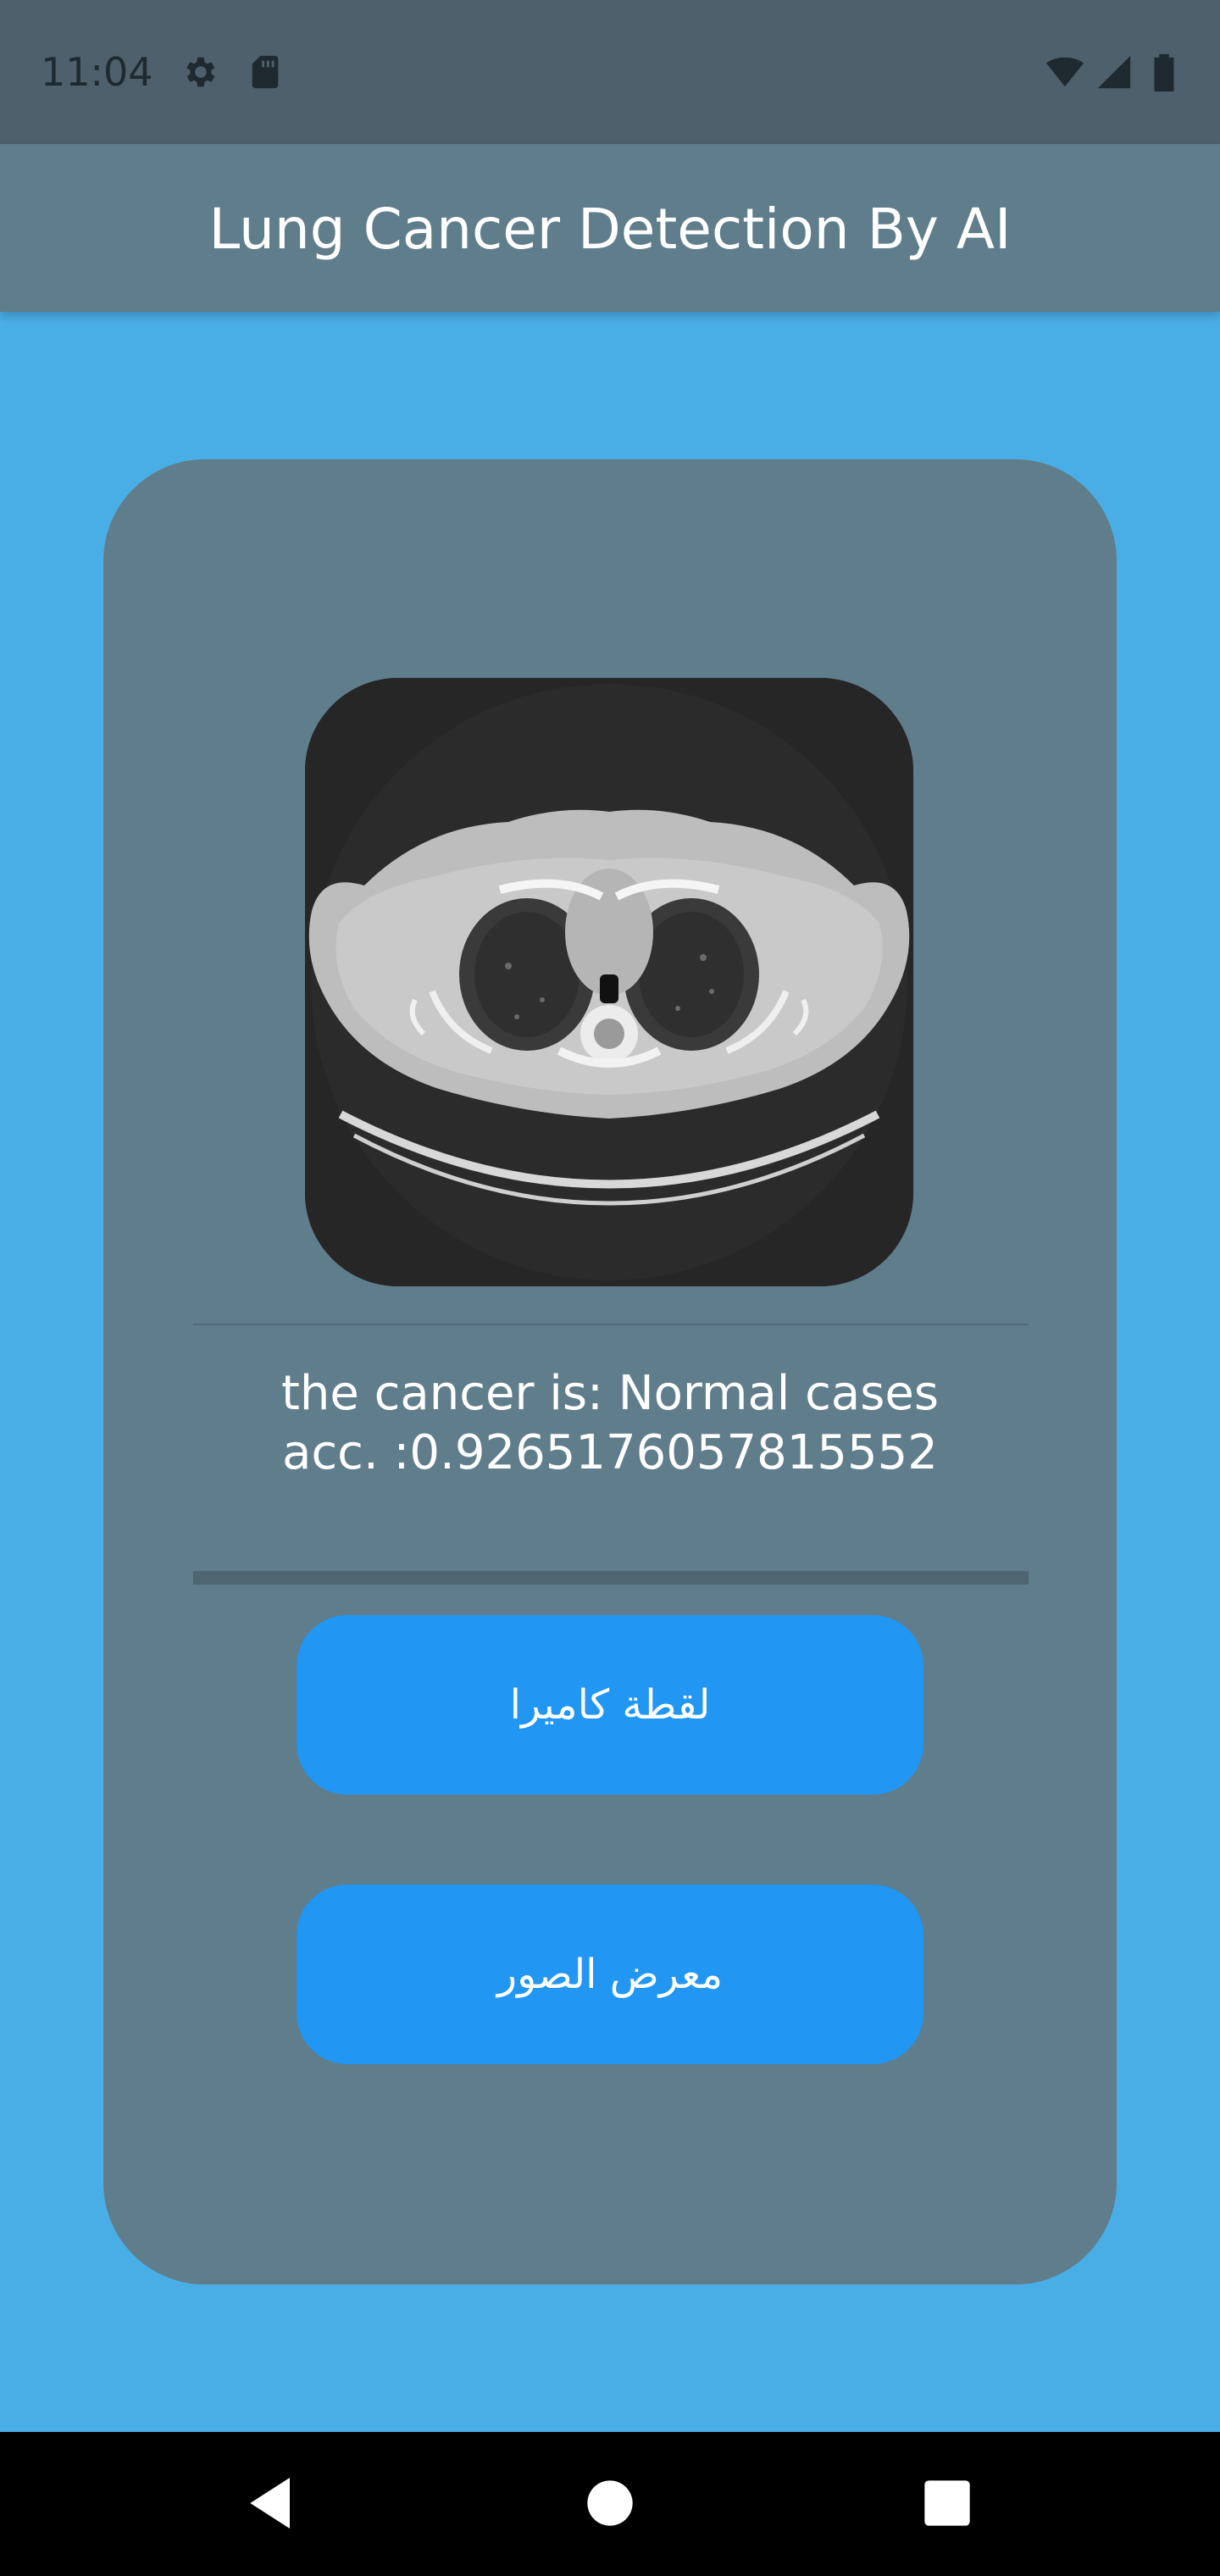 This screenshot has height=2576, width=1220. I want to click on prediction-accuracy: acc. :0.9265176057815552, so click(610, 1452).